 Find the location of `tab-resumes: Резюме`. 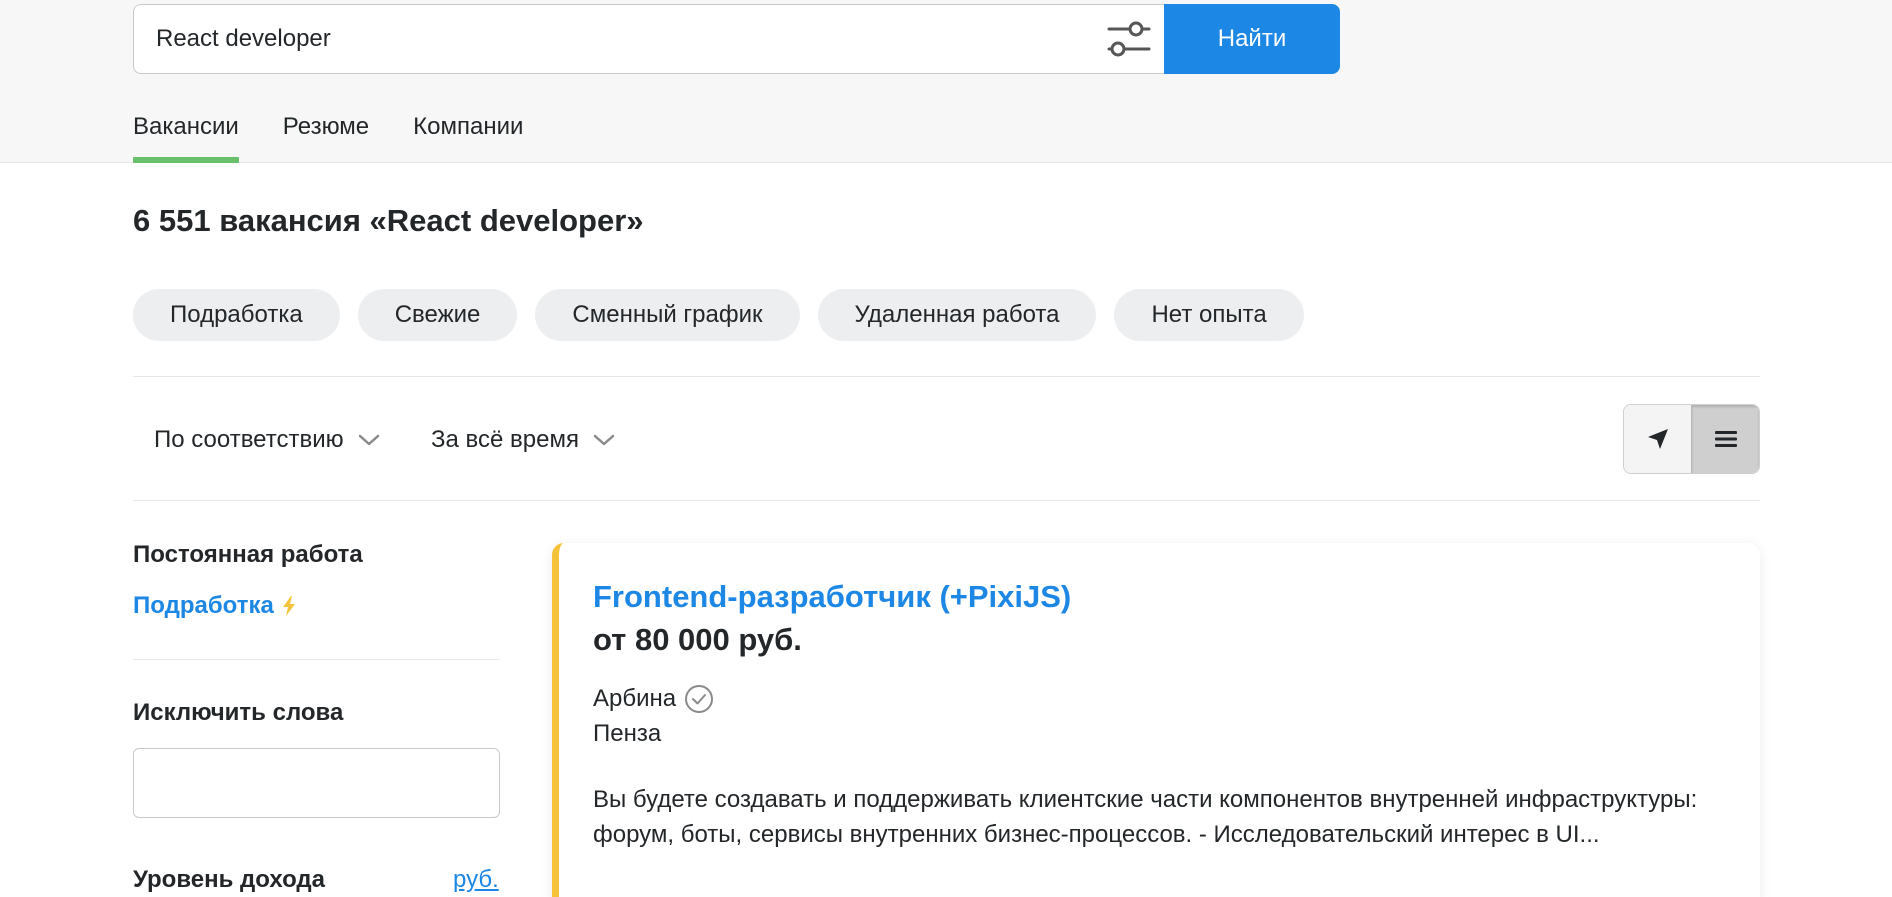

tab-resumes: Резюме is located at coordinates (326, 133).